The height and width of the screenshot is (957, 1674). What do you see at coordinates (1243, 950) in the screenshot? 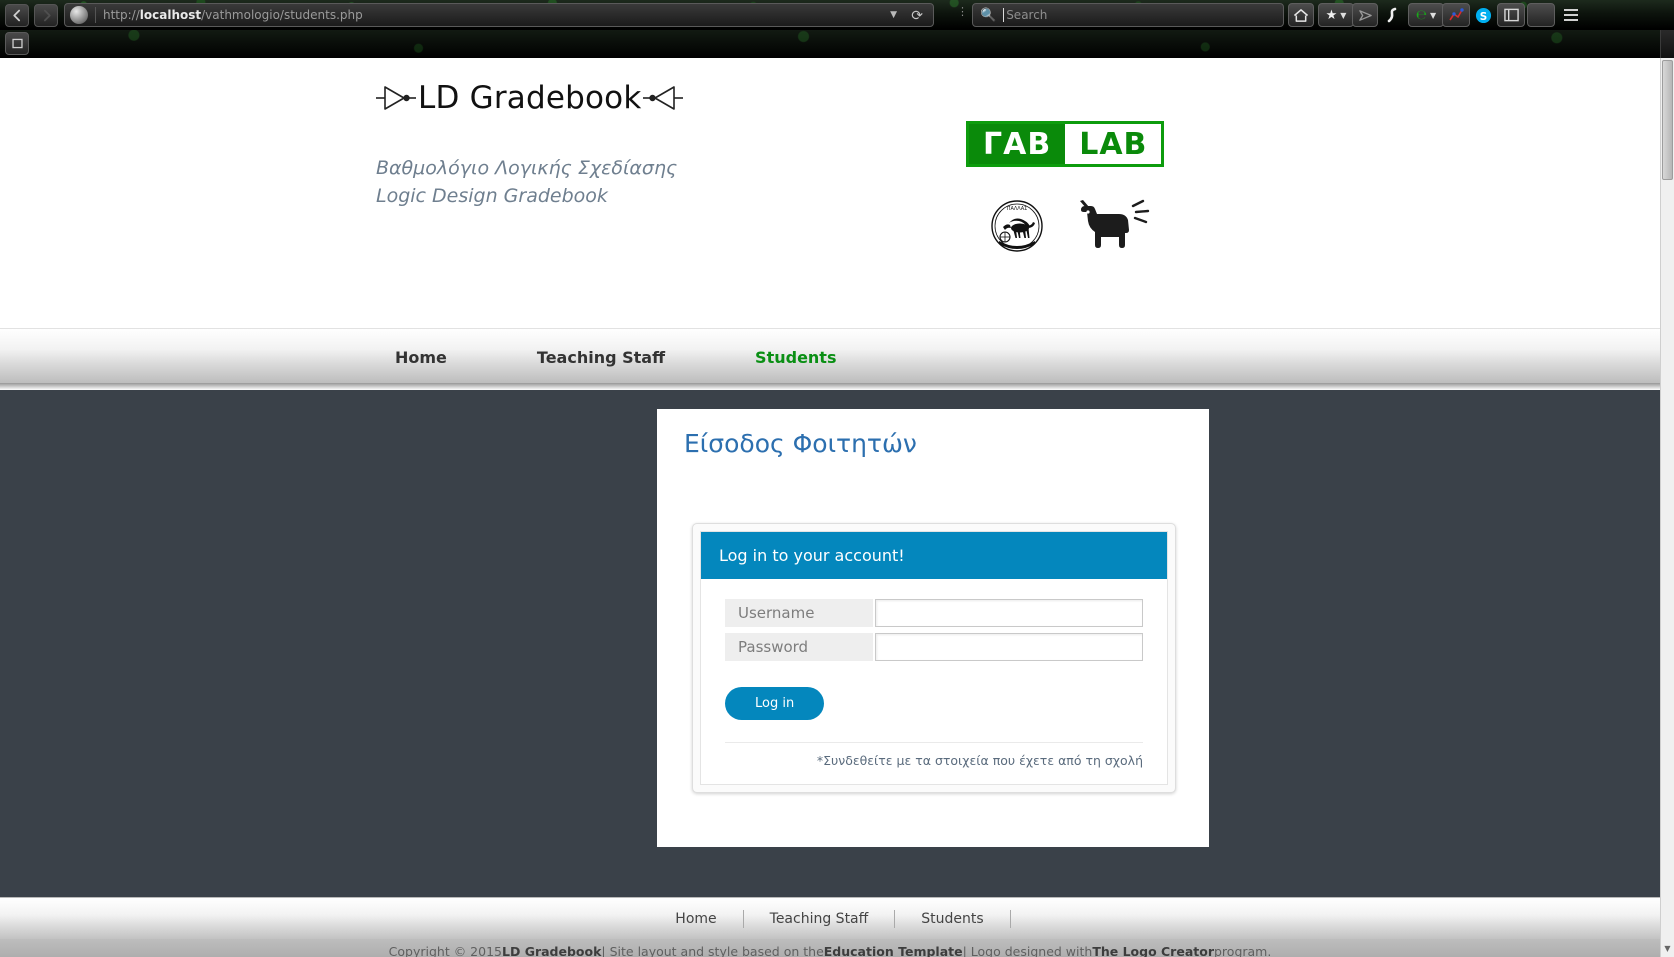
I see `copyright-text-4: program.` at bounding box center [1243, 950].